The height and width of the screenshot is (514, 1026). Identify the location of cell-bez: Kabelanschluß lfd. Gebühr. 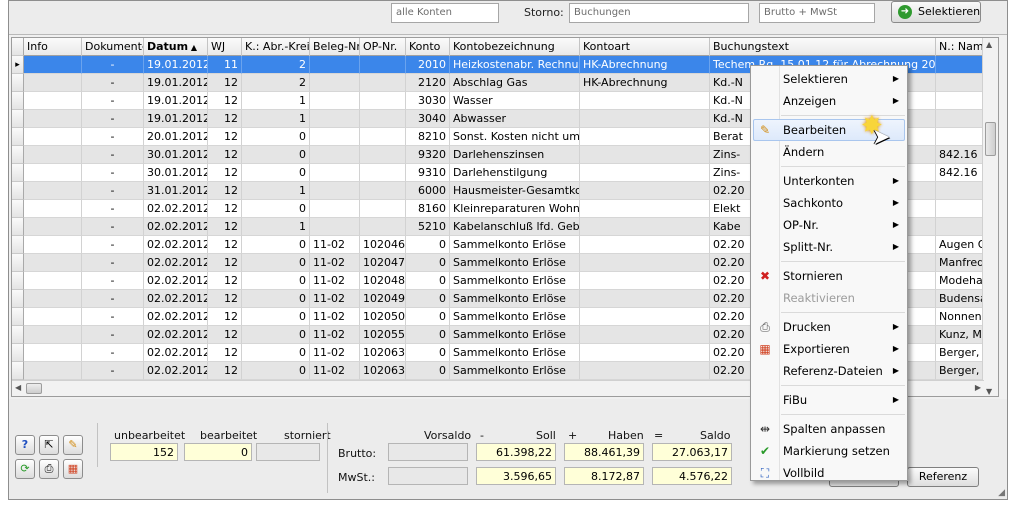
(515, 227).